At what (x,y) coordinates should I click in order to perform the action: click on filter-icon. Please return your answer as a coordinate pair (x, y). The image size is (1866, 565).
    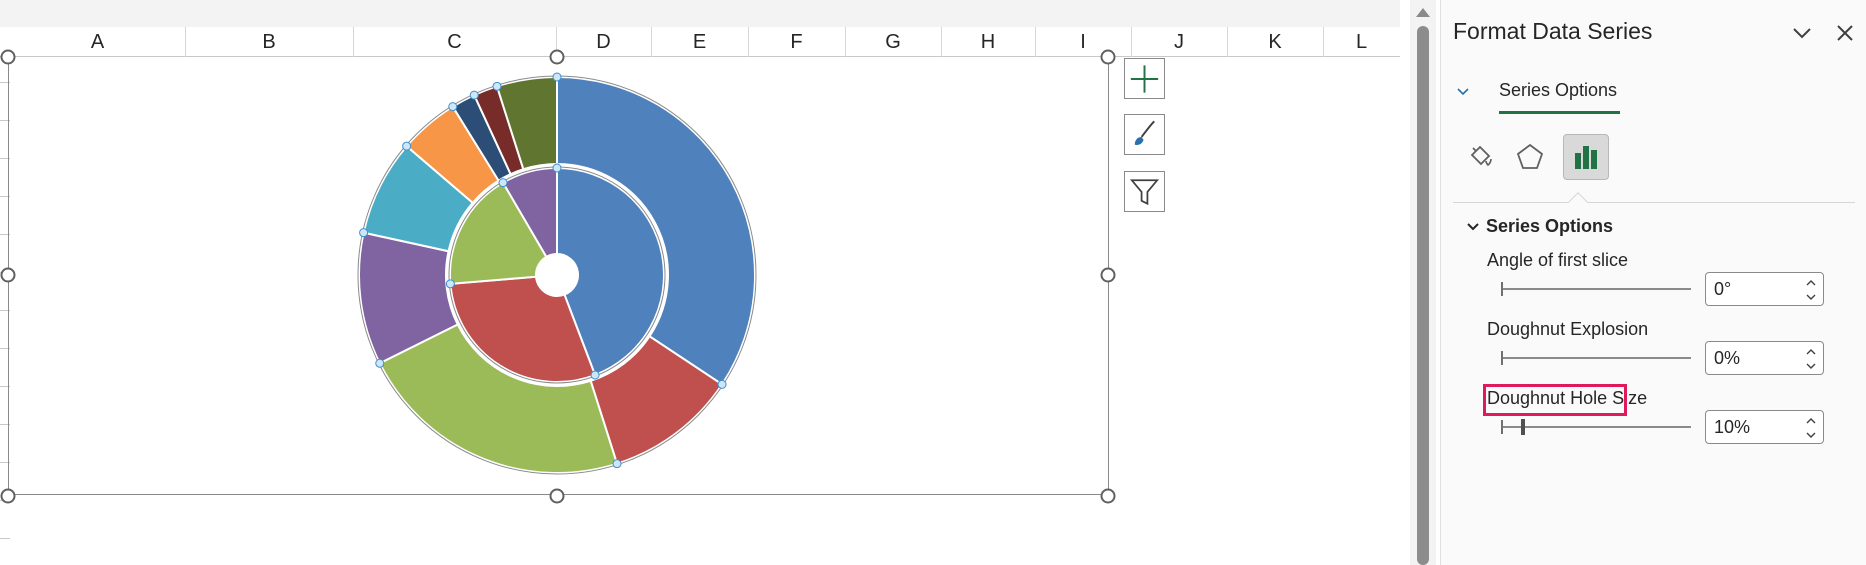
    Looking at the image, I should click on (1144, 191).